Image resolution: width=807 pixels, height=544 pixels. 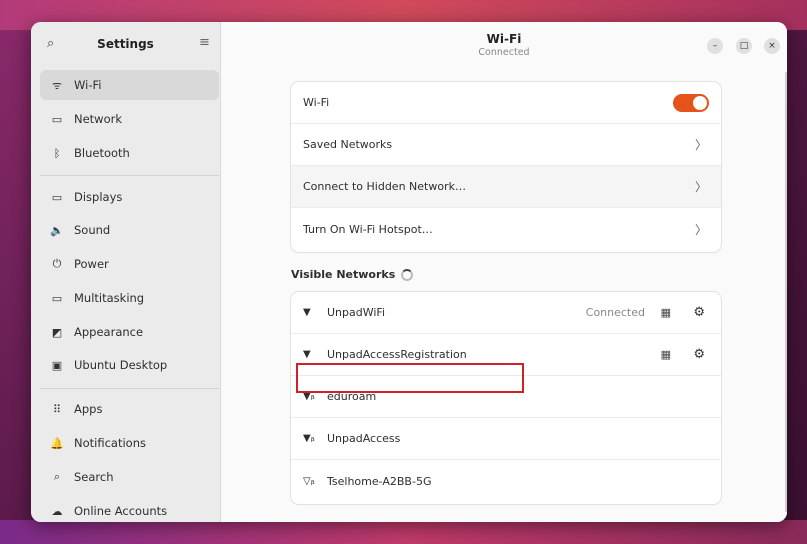 I want to click on page-subtitle: Connected, so click(x=504, y=52).